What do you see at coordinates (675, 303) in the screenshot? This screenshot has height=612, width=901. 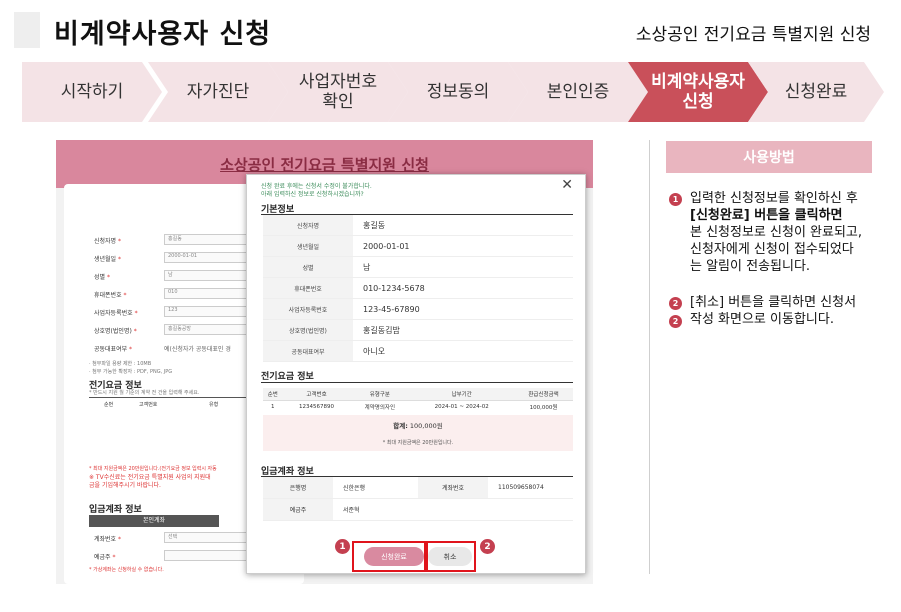 I see `usage-badge-2: 2` at bounding box center [675, 303].